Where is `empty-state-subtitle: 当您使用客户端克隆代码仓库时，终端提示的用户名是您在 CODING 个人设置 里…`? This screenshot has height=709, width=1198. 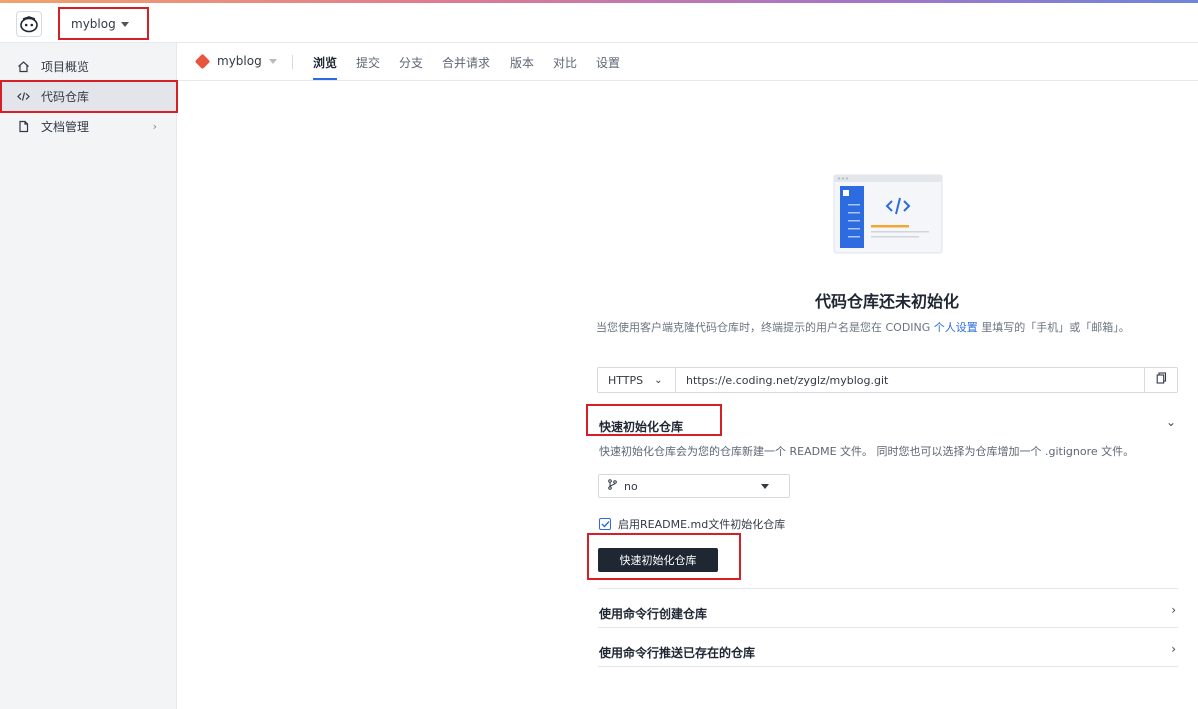 empty-state-subtitle: 当您使用客户端克隆代码仓库时，终端提示的用户名是您在 CODING 个人设置 里… is located at coordinates (891, 327).